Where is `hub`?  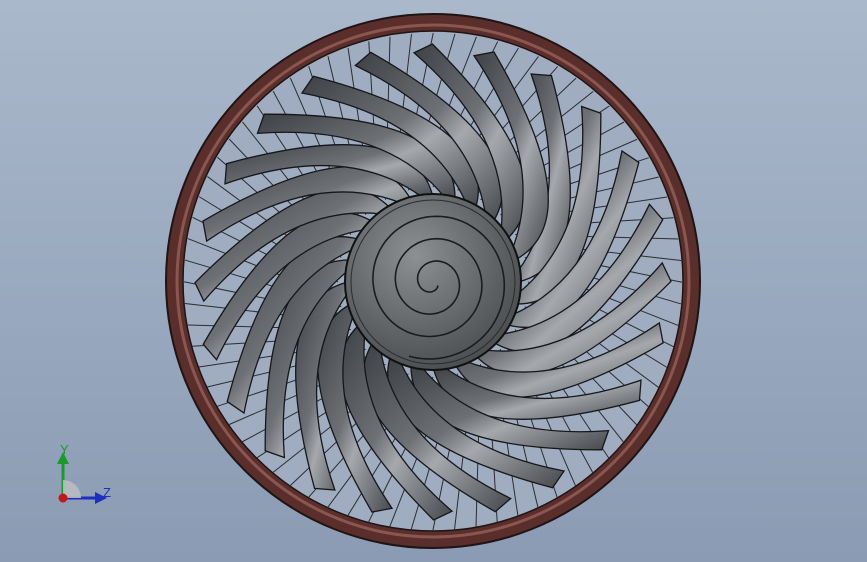
hub is located at coordinates (433, 282).